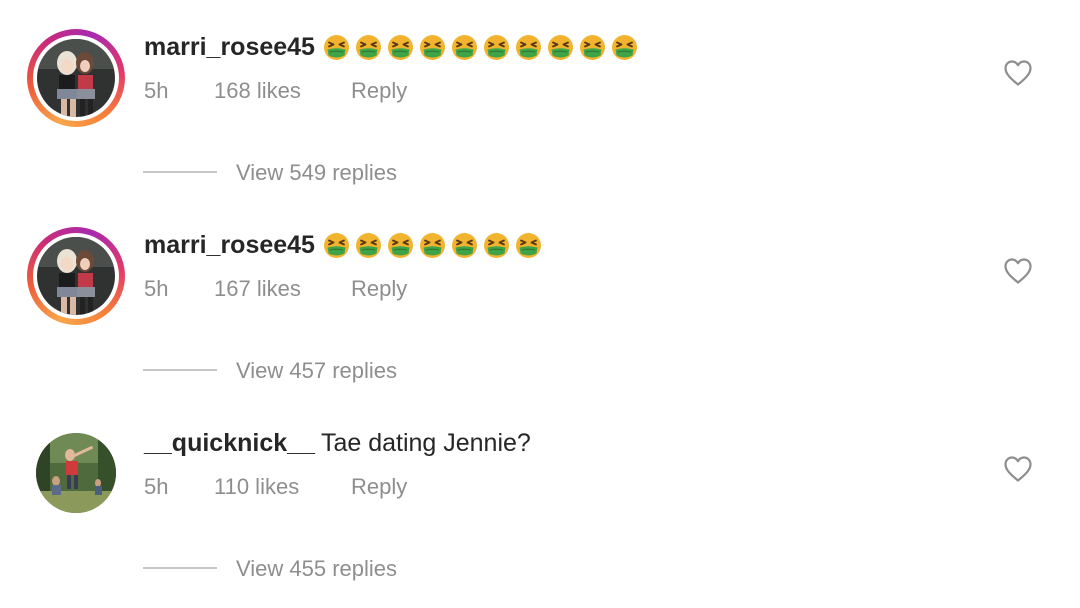  Describe the element at coordinates (282, 289) in the screenshot. I see `likes-count: 167 likes` at that location.